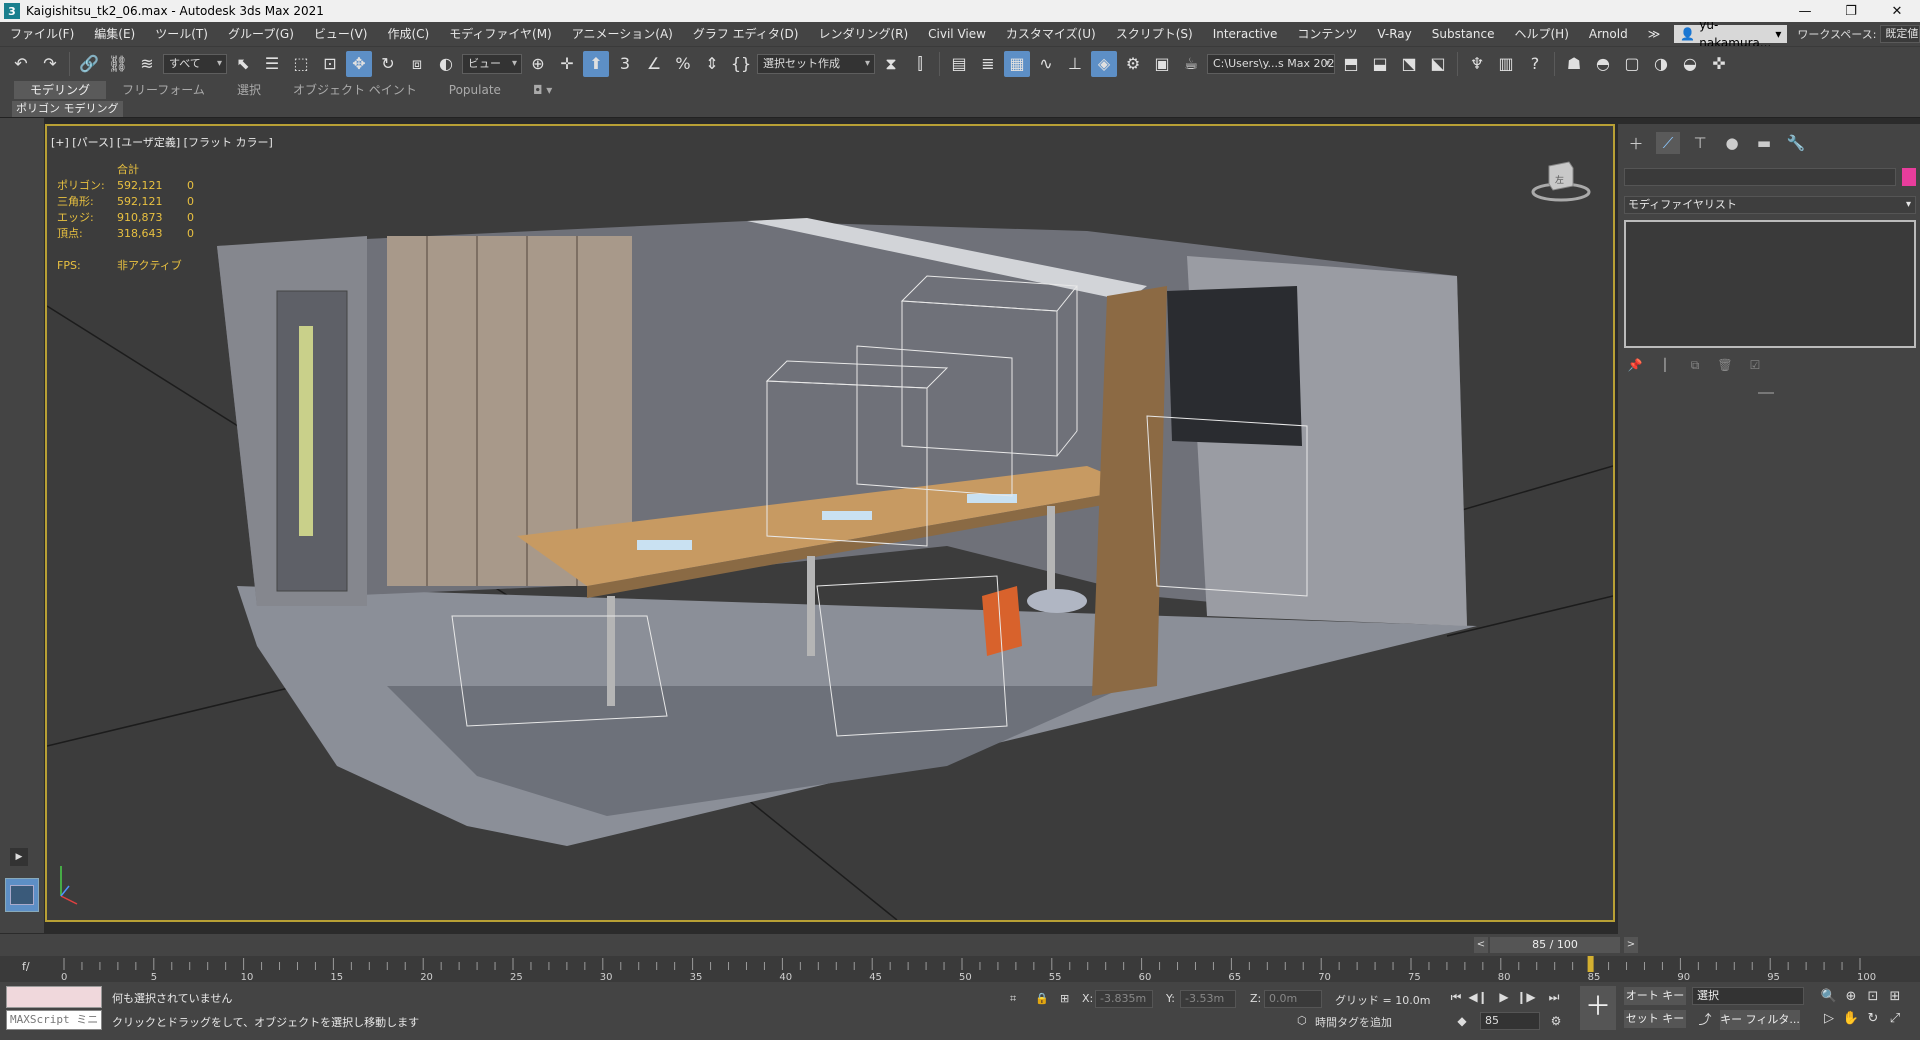  I want to click on time-config-icon: ⚙, so click(1556, 1021).